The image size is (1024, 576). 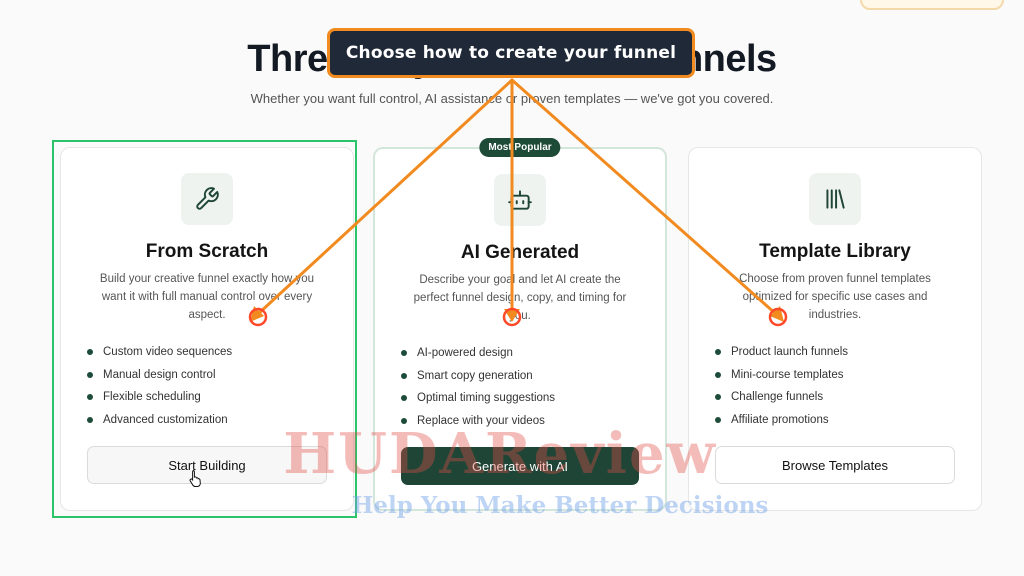 What do you see at coordinates (781, 355) in the screenshot?
I see `feature-item: Product launch funnels` at bounding box center [781, 355].